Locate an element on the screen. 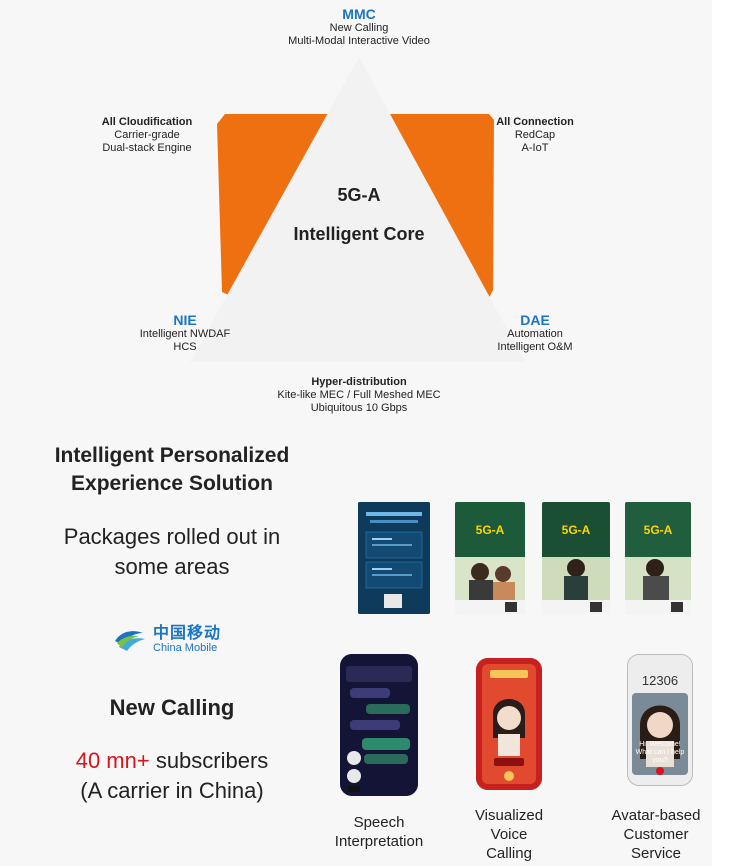  phone-visualized-voice-calling is located at coordinates (509, 724).